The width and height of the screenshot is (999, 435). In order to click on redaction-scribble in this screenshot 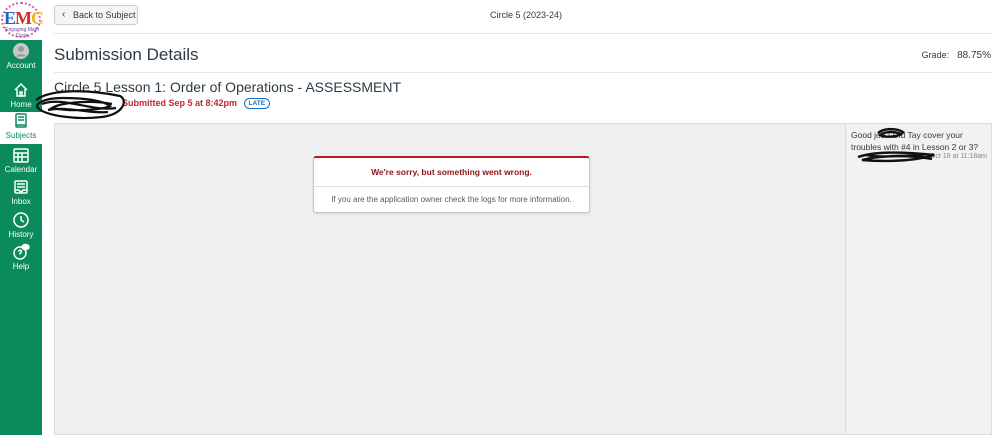, I will do `click(80, 105)`.